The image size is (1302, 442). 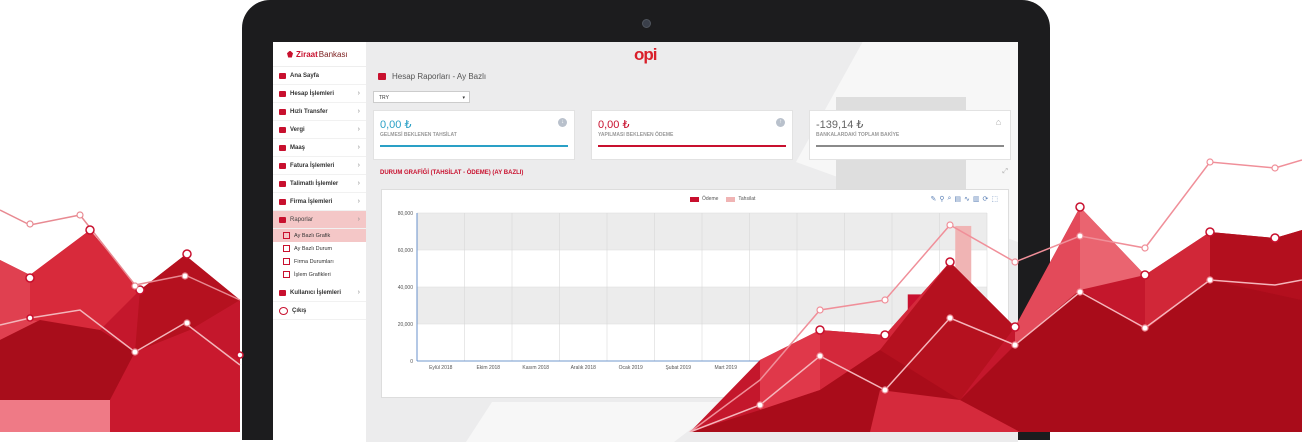 What do you see at coordinates (290, 54) in the screenshot?
I see `ziraat-logo-icon` at bounding box center [290, 54].